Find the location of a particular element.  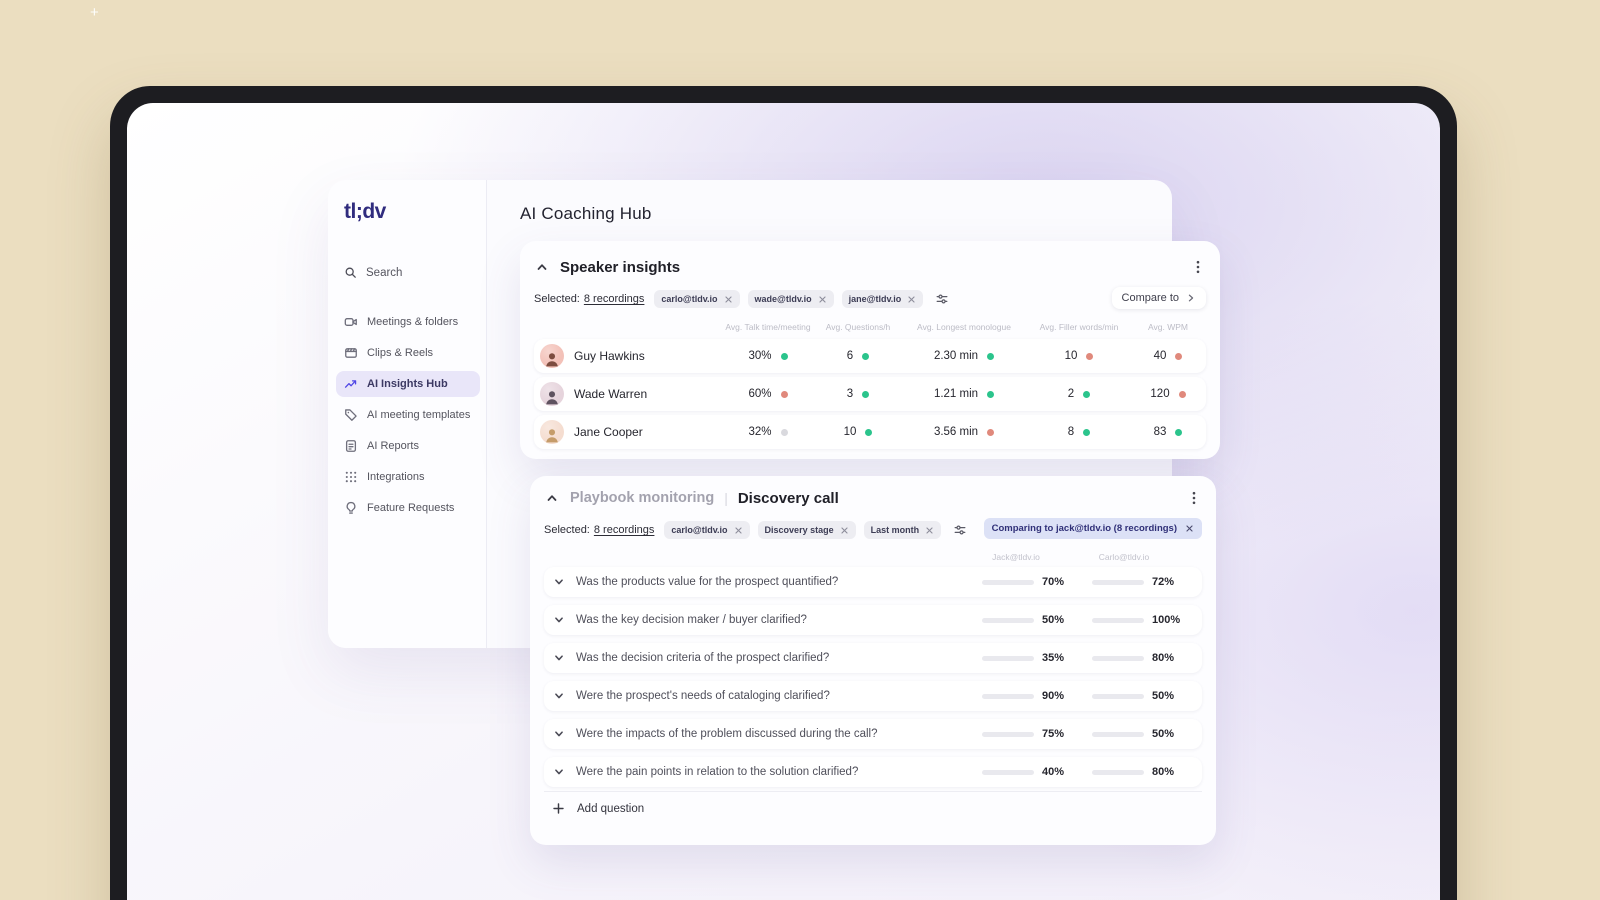

metric-cell: 3 is located at coordinates (858, 394).